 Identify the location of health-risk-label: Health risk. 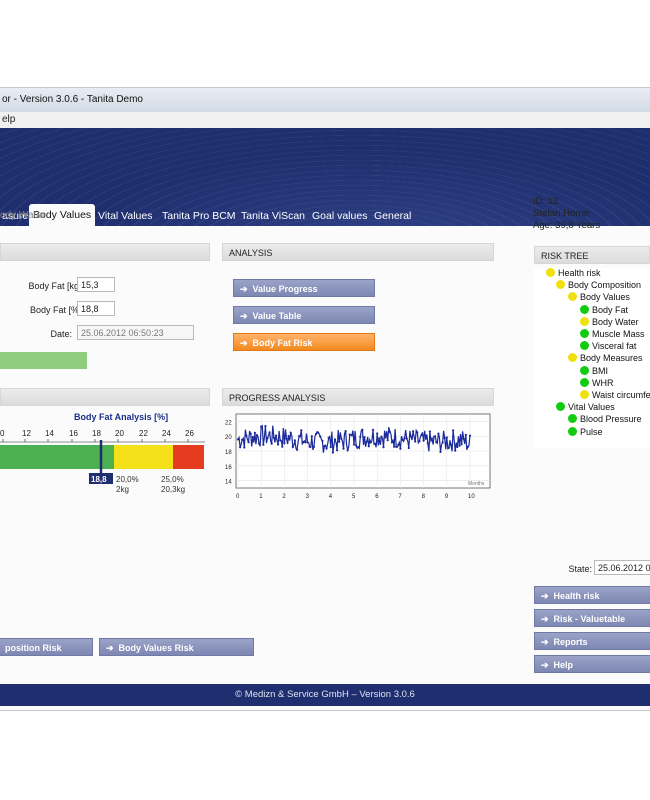
(576, 596).